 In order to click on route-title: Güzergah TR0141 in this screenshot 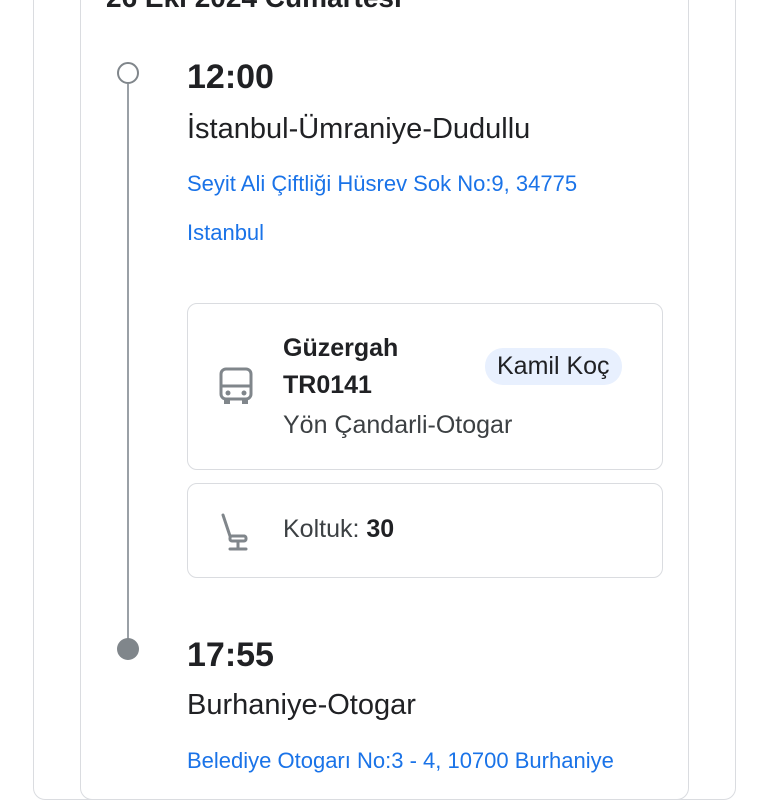, I will do `click(340, 367)`.